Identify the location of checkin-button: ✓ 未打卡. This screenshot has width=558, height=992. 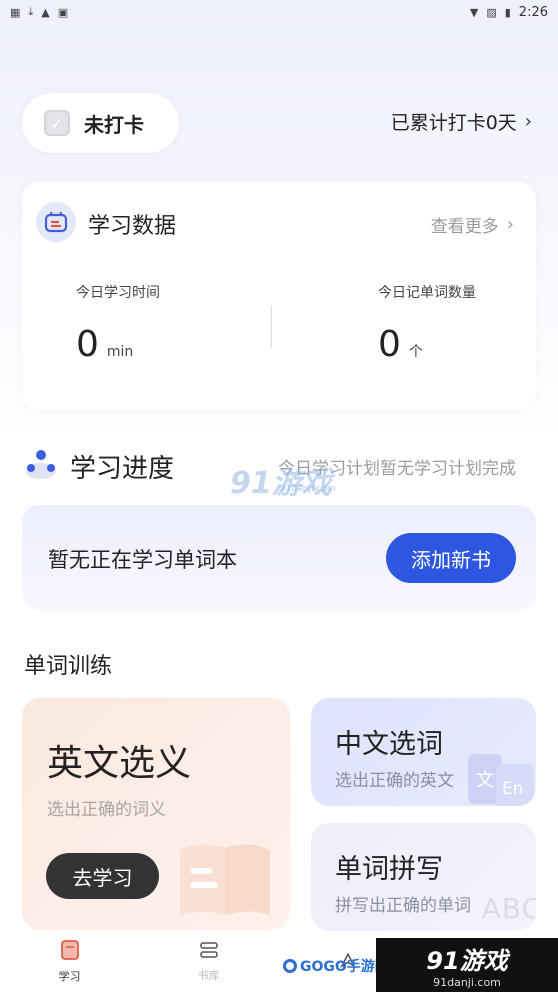
(100, 123).